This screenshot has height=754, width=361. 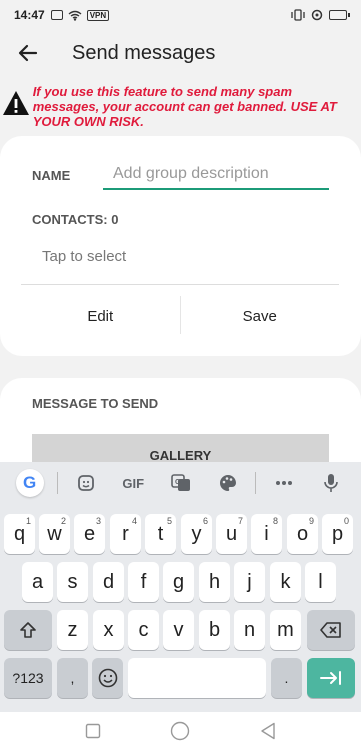 What do you see at coordinates (266, 534) in the screenshot?
I see `key-i: i8` at bounding box center [266, 534].